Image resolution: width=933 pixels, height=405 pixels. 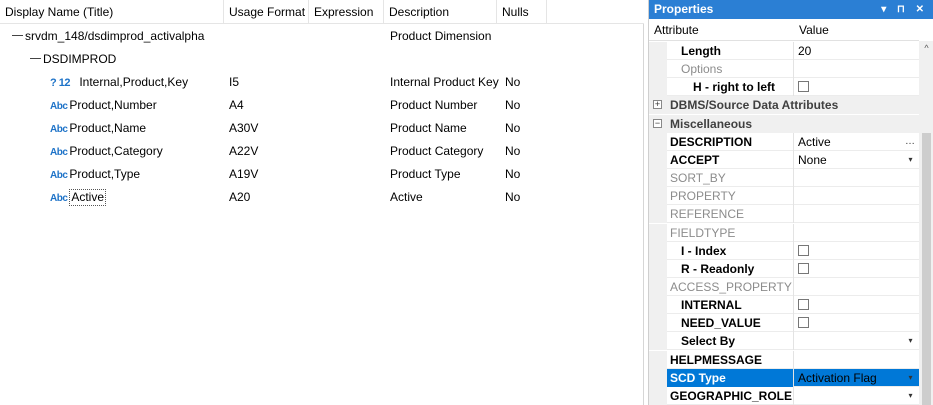 What do you see at coordinates (137, 151) in the screenshot?
I see `field-name-cell: Abc Product,Category` at bounding box center [137, 151].